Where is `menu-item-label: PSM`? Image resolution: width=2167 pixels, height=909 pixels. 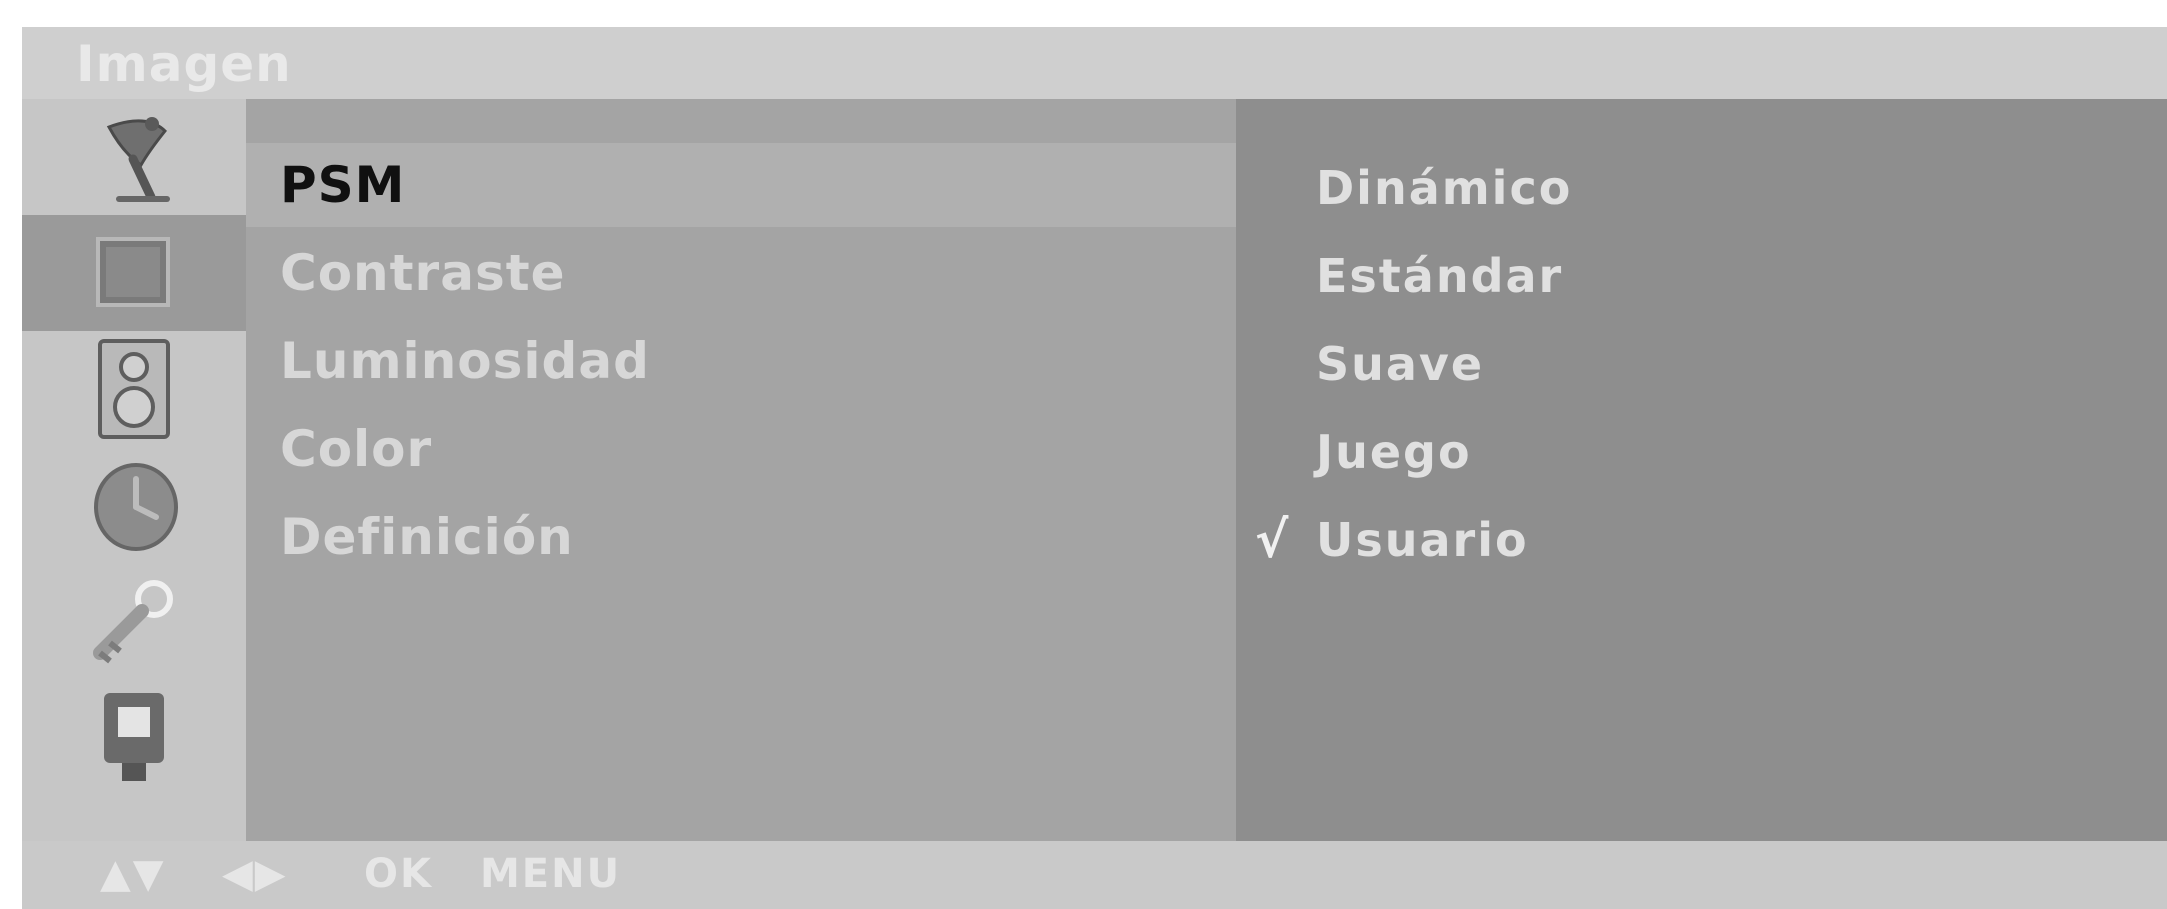
menu-item-label: PSM is located at coordinates (343, 185).